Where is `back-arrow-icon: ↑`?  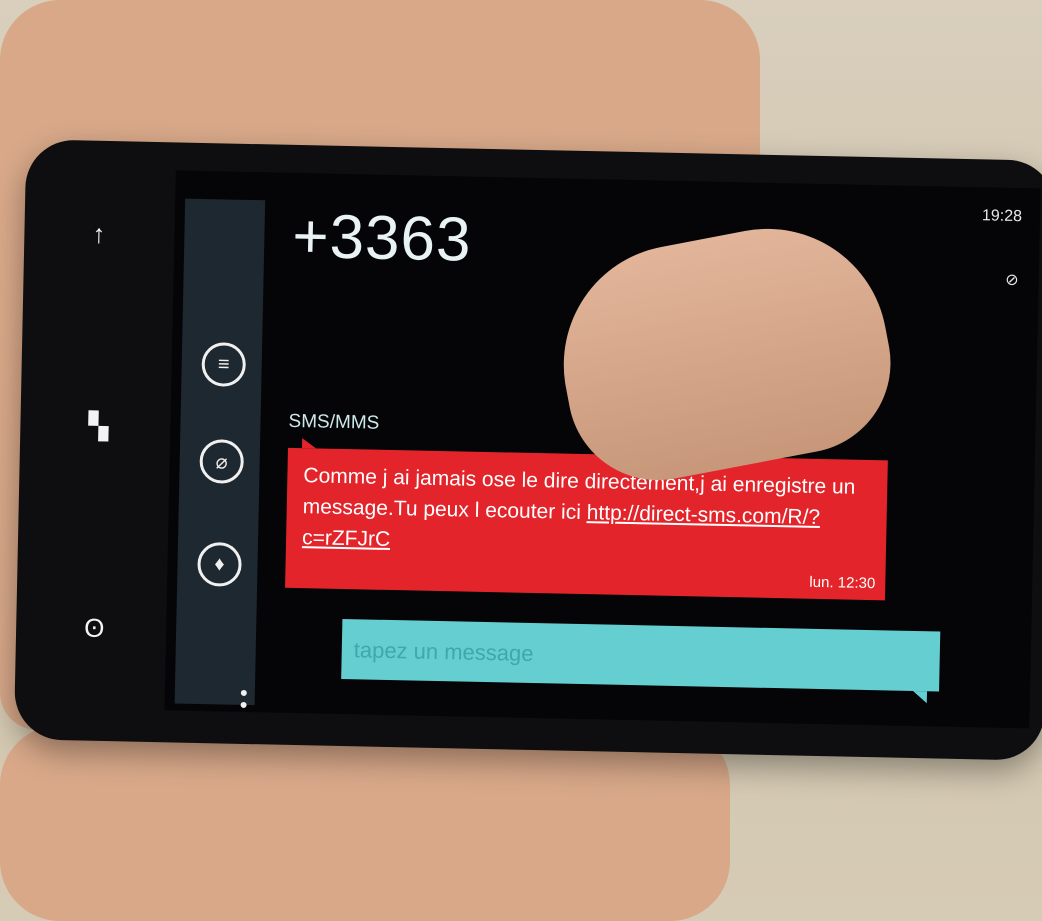
back-arrow-icon: ↑ is located at coordinates (99, 234).